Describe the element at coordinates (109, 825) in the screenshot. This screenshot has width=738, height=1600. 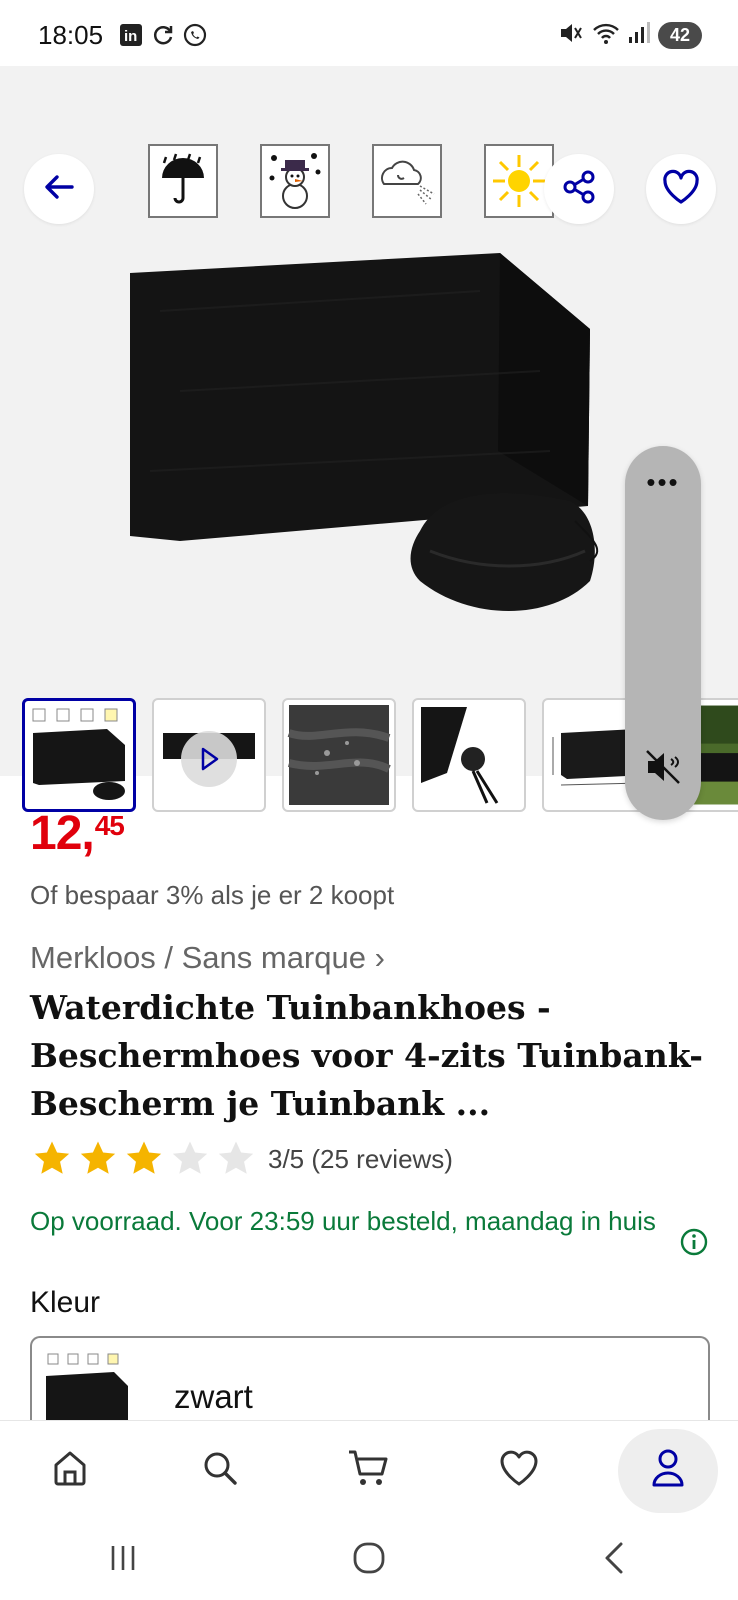
I see `price-fraction: 45` at that location.